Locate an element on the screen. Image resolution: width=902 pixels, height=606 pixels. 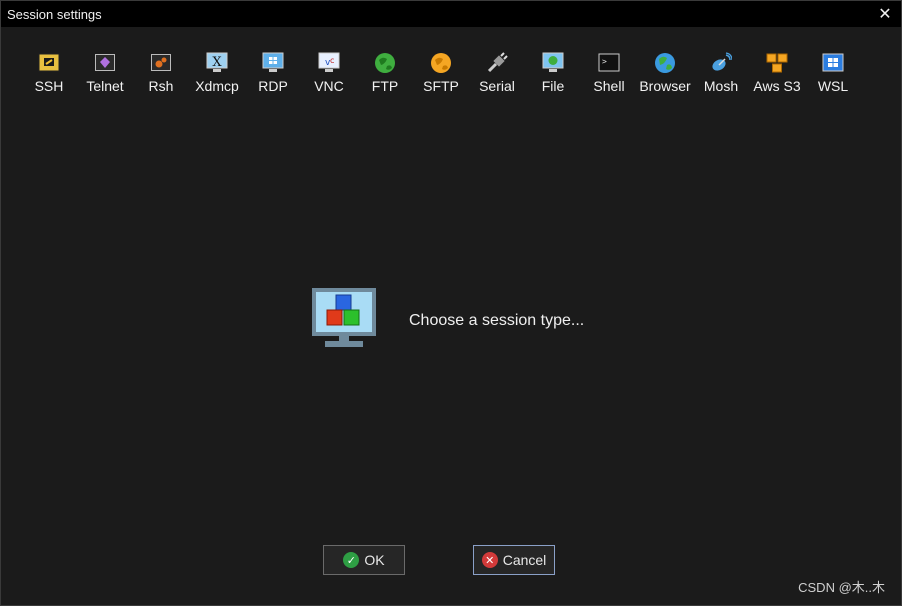
session-type-shell: > Shell is located at coordinates (609, 77).